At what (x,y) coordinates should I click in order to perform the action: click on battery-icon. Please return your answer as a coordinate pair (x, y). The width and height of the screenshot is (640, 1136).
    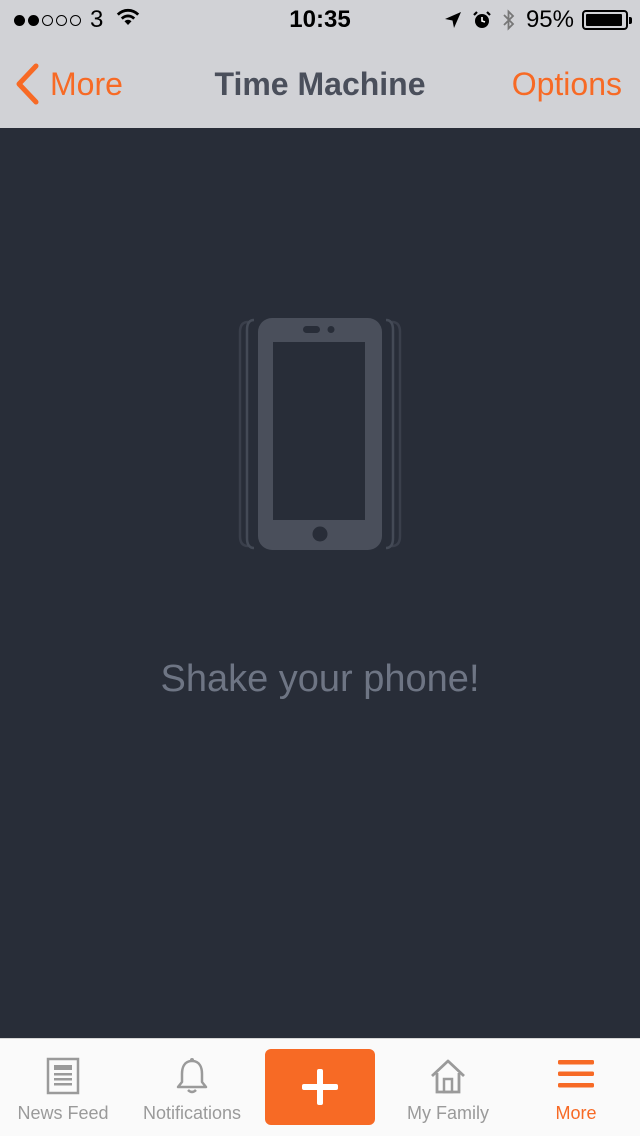
    Looking at the image, I should click on (607, 20).